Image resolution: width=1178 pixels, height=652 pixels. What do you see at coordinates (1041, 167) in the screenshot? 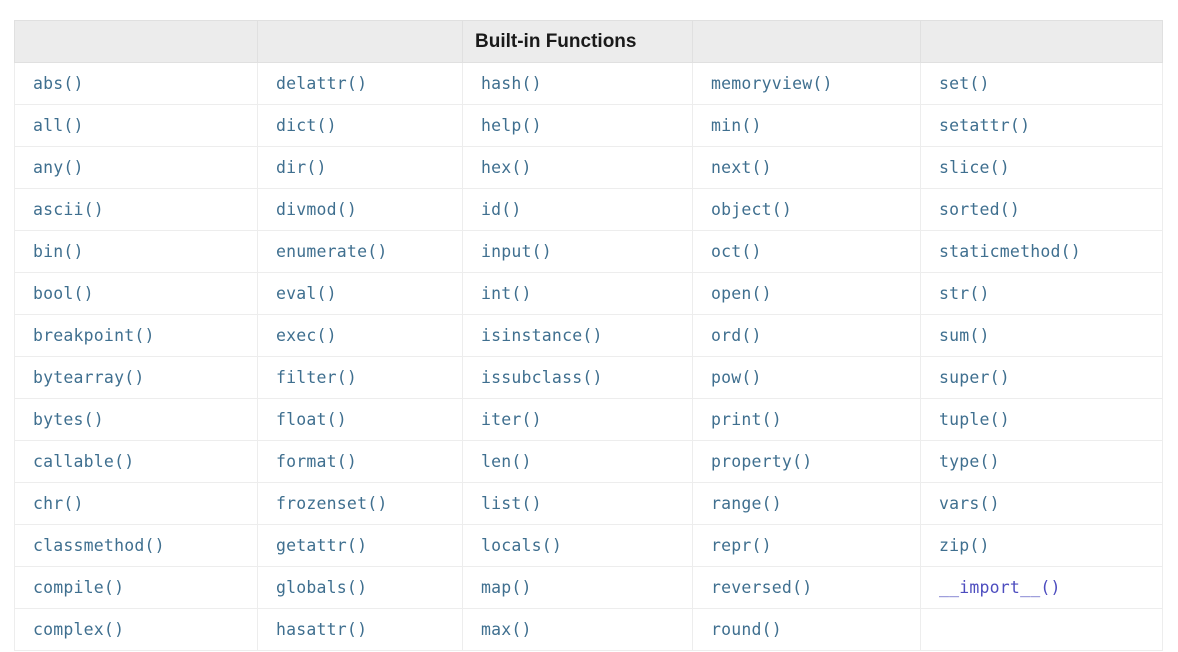
I see `table-cell-function: slice()` at bounding box center [1041, 167].